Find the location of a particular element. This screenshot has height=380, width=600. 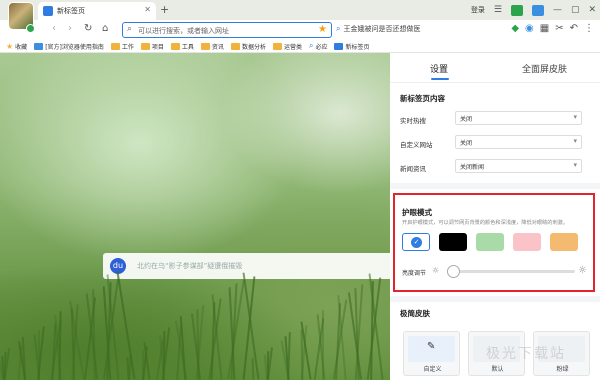

tab-fullscreen-skin: 全面屏皮肤 is located at coordinates (544, 68).